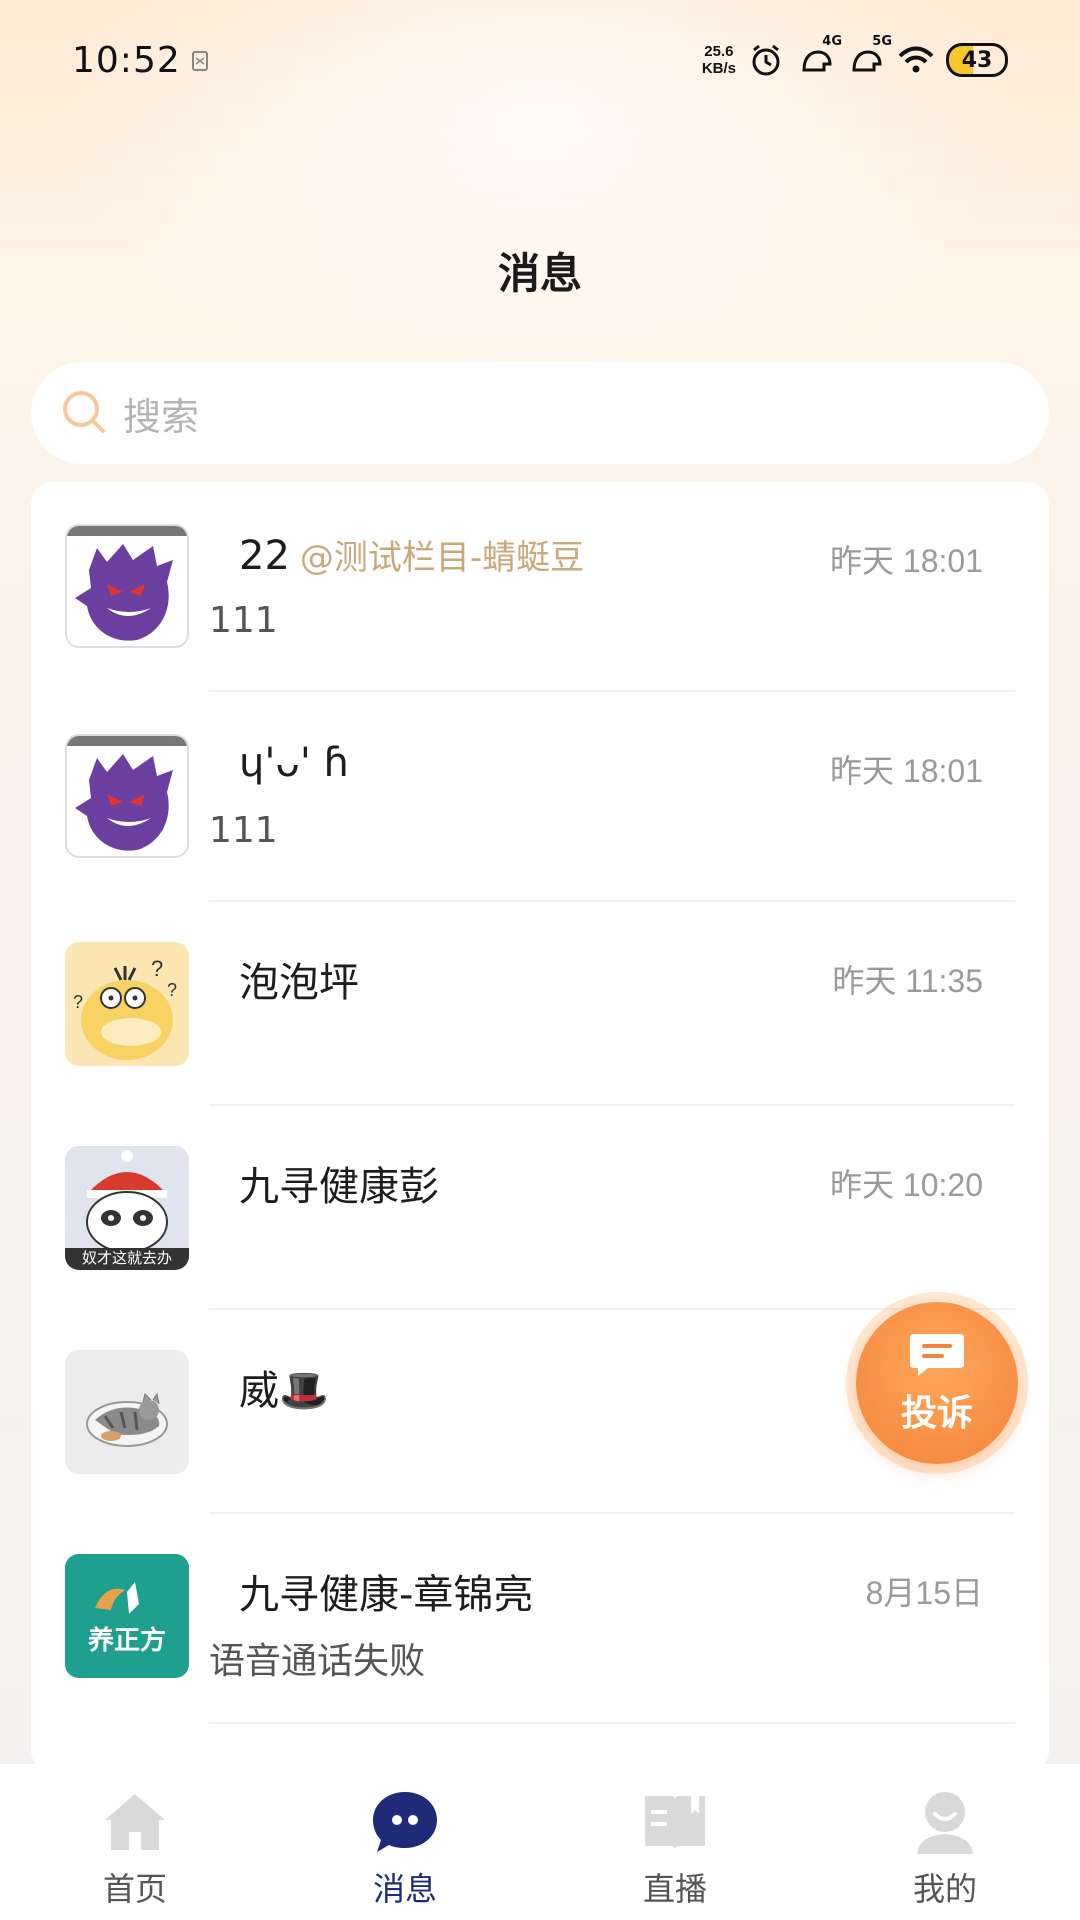 The image size is (1080, 1920). Describe the element at coordinates (404, 1889) in the screenshot. I see `tab-messages-label: 消息` at that location.